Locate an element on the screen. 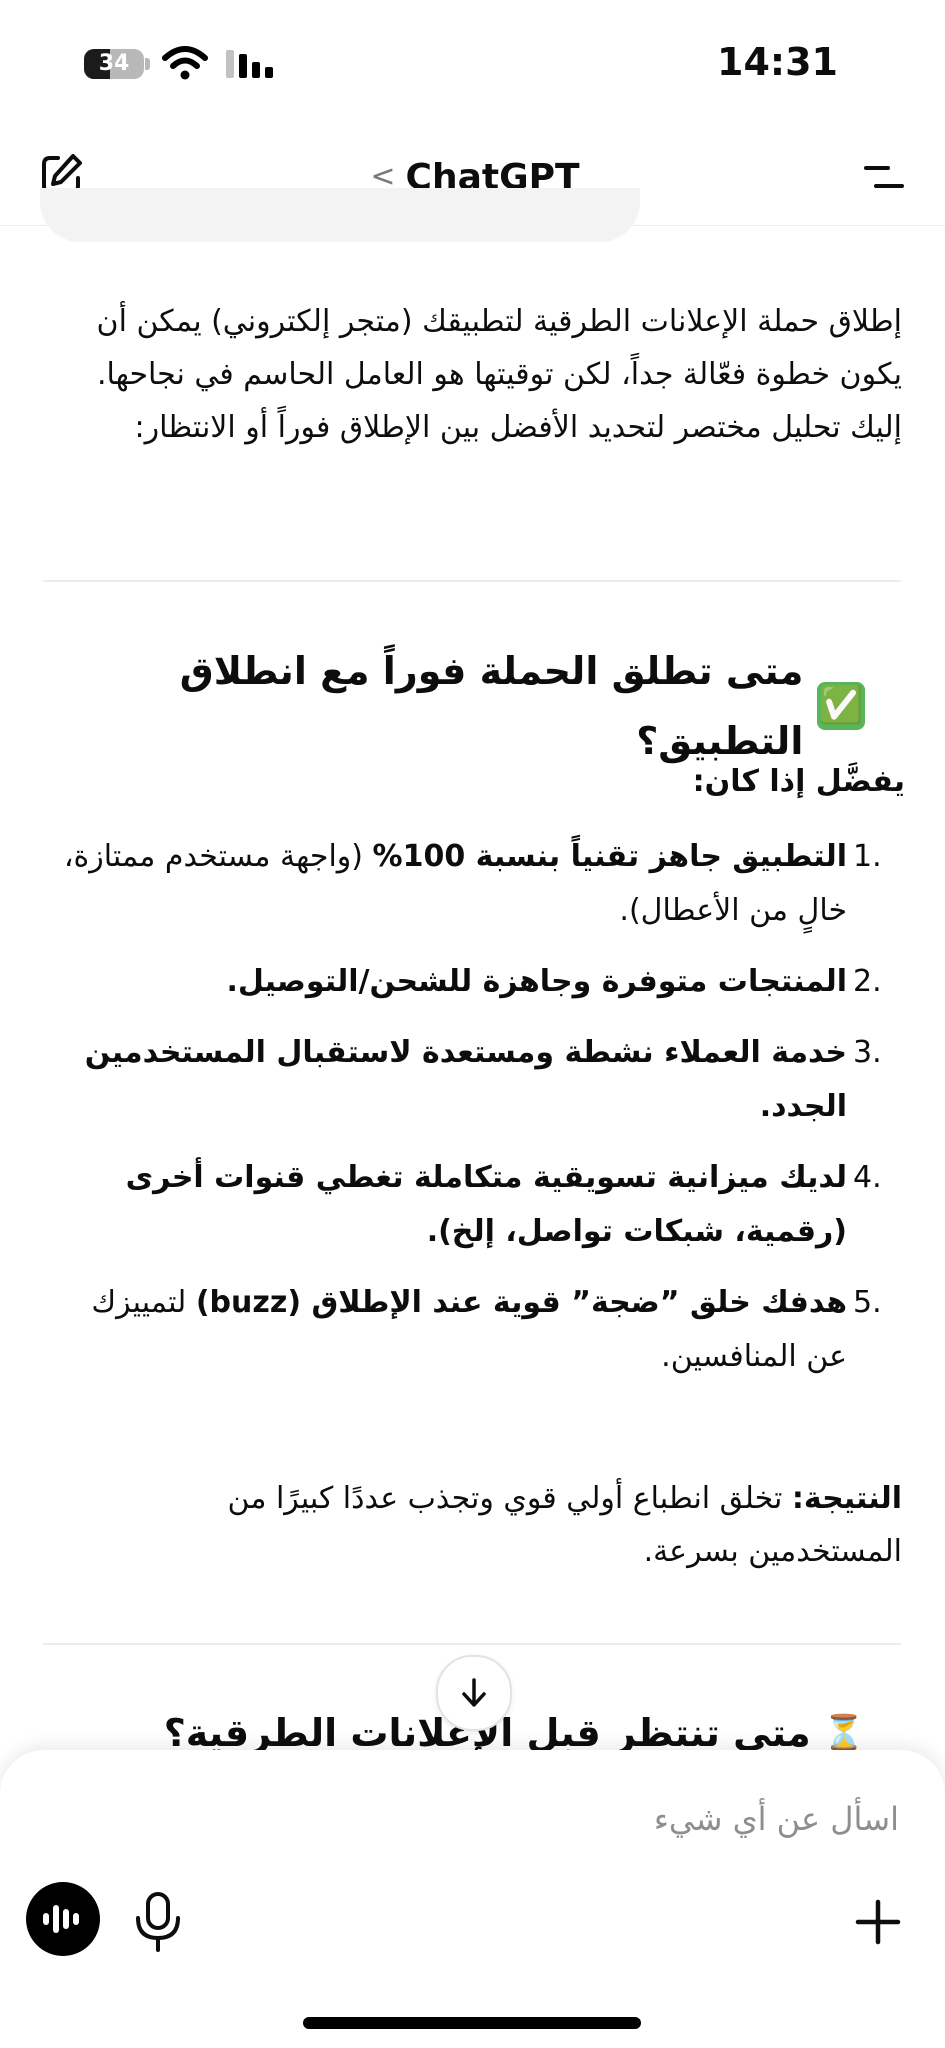  arrow-down-icon is located at coordinates (474, 1692).